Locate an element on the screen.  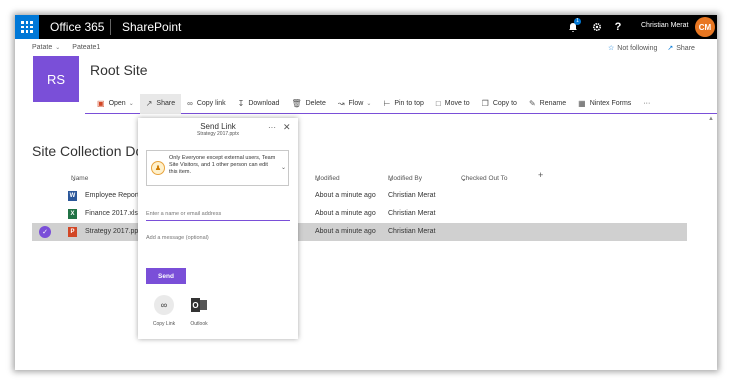
follow-share-bar: ☆ Not following ↗ Share is located at coordinates (651, 48).